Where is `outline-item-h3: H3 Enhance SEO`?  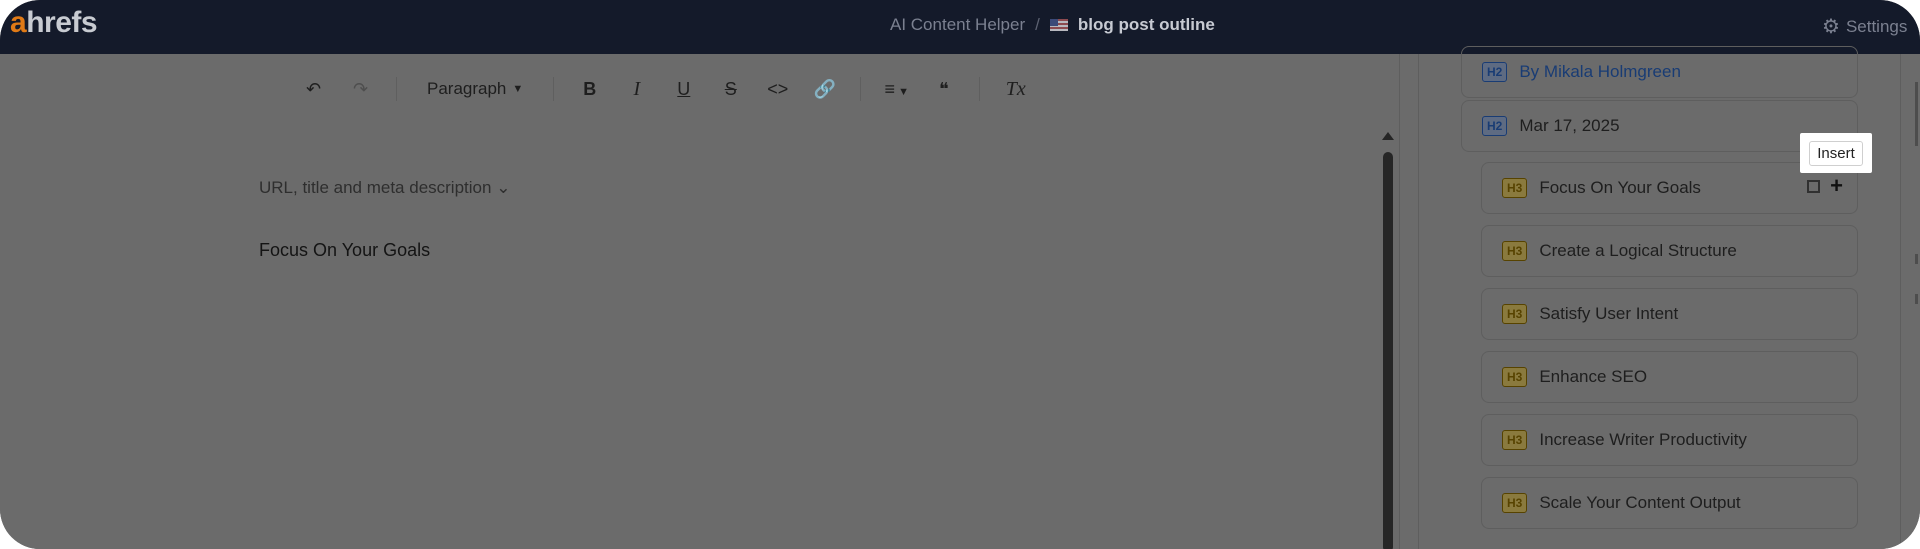
outline-item-h3: H3 Enhance SEO is located at coordinates (1669, 377).